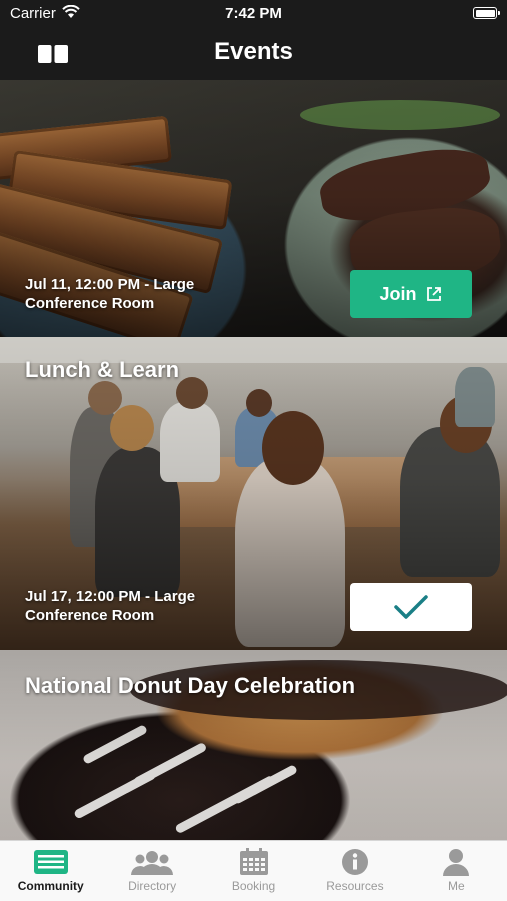 The width and height of the screenshot is (507, 901). What do you see at coordinates (50, 886) in the screenshot?
I see `tab-label: Community` at bounding box center [50, 886].